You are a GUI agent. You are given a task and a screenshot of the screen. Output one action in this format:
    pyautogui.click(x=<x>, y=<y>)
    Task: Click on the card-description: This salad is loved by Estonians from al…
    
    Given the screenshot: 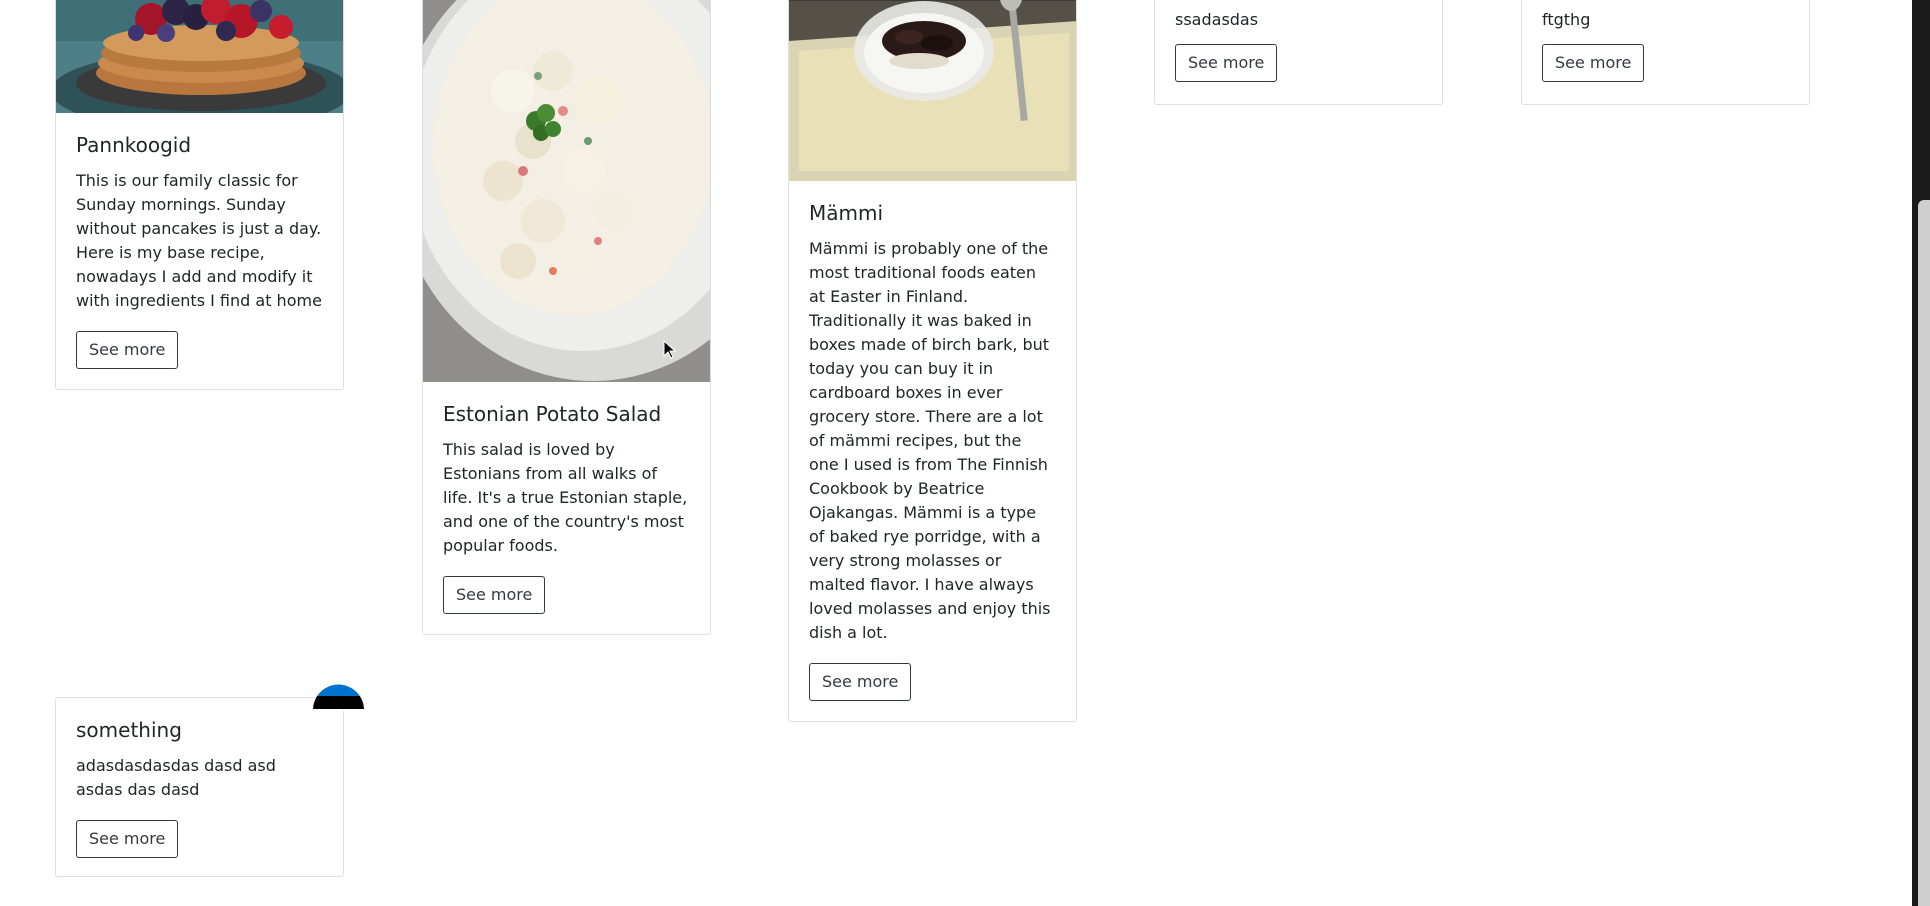 What is the action you would take?
    pyautogui.click(x=565, y=497)
    